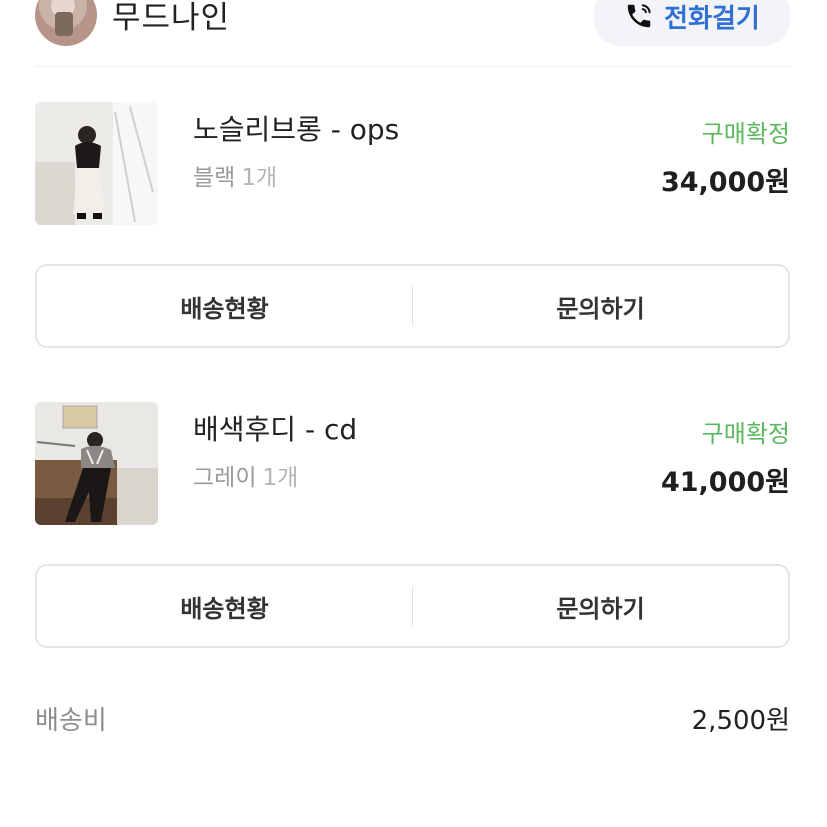  I want to click on product-name: 노슬리브롱 - ops, so click(296, 128).